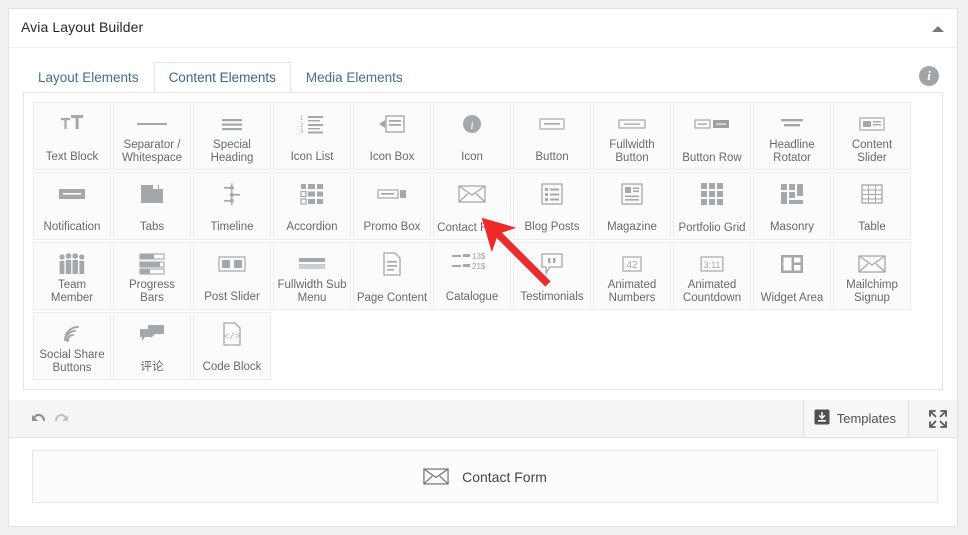 Image resolution: width=968 pixels, height=535 pixels. What do you see at coordinates (232, 264) in the screenshot?
I see `post-slider-icon` at bounding box center [232, 264].